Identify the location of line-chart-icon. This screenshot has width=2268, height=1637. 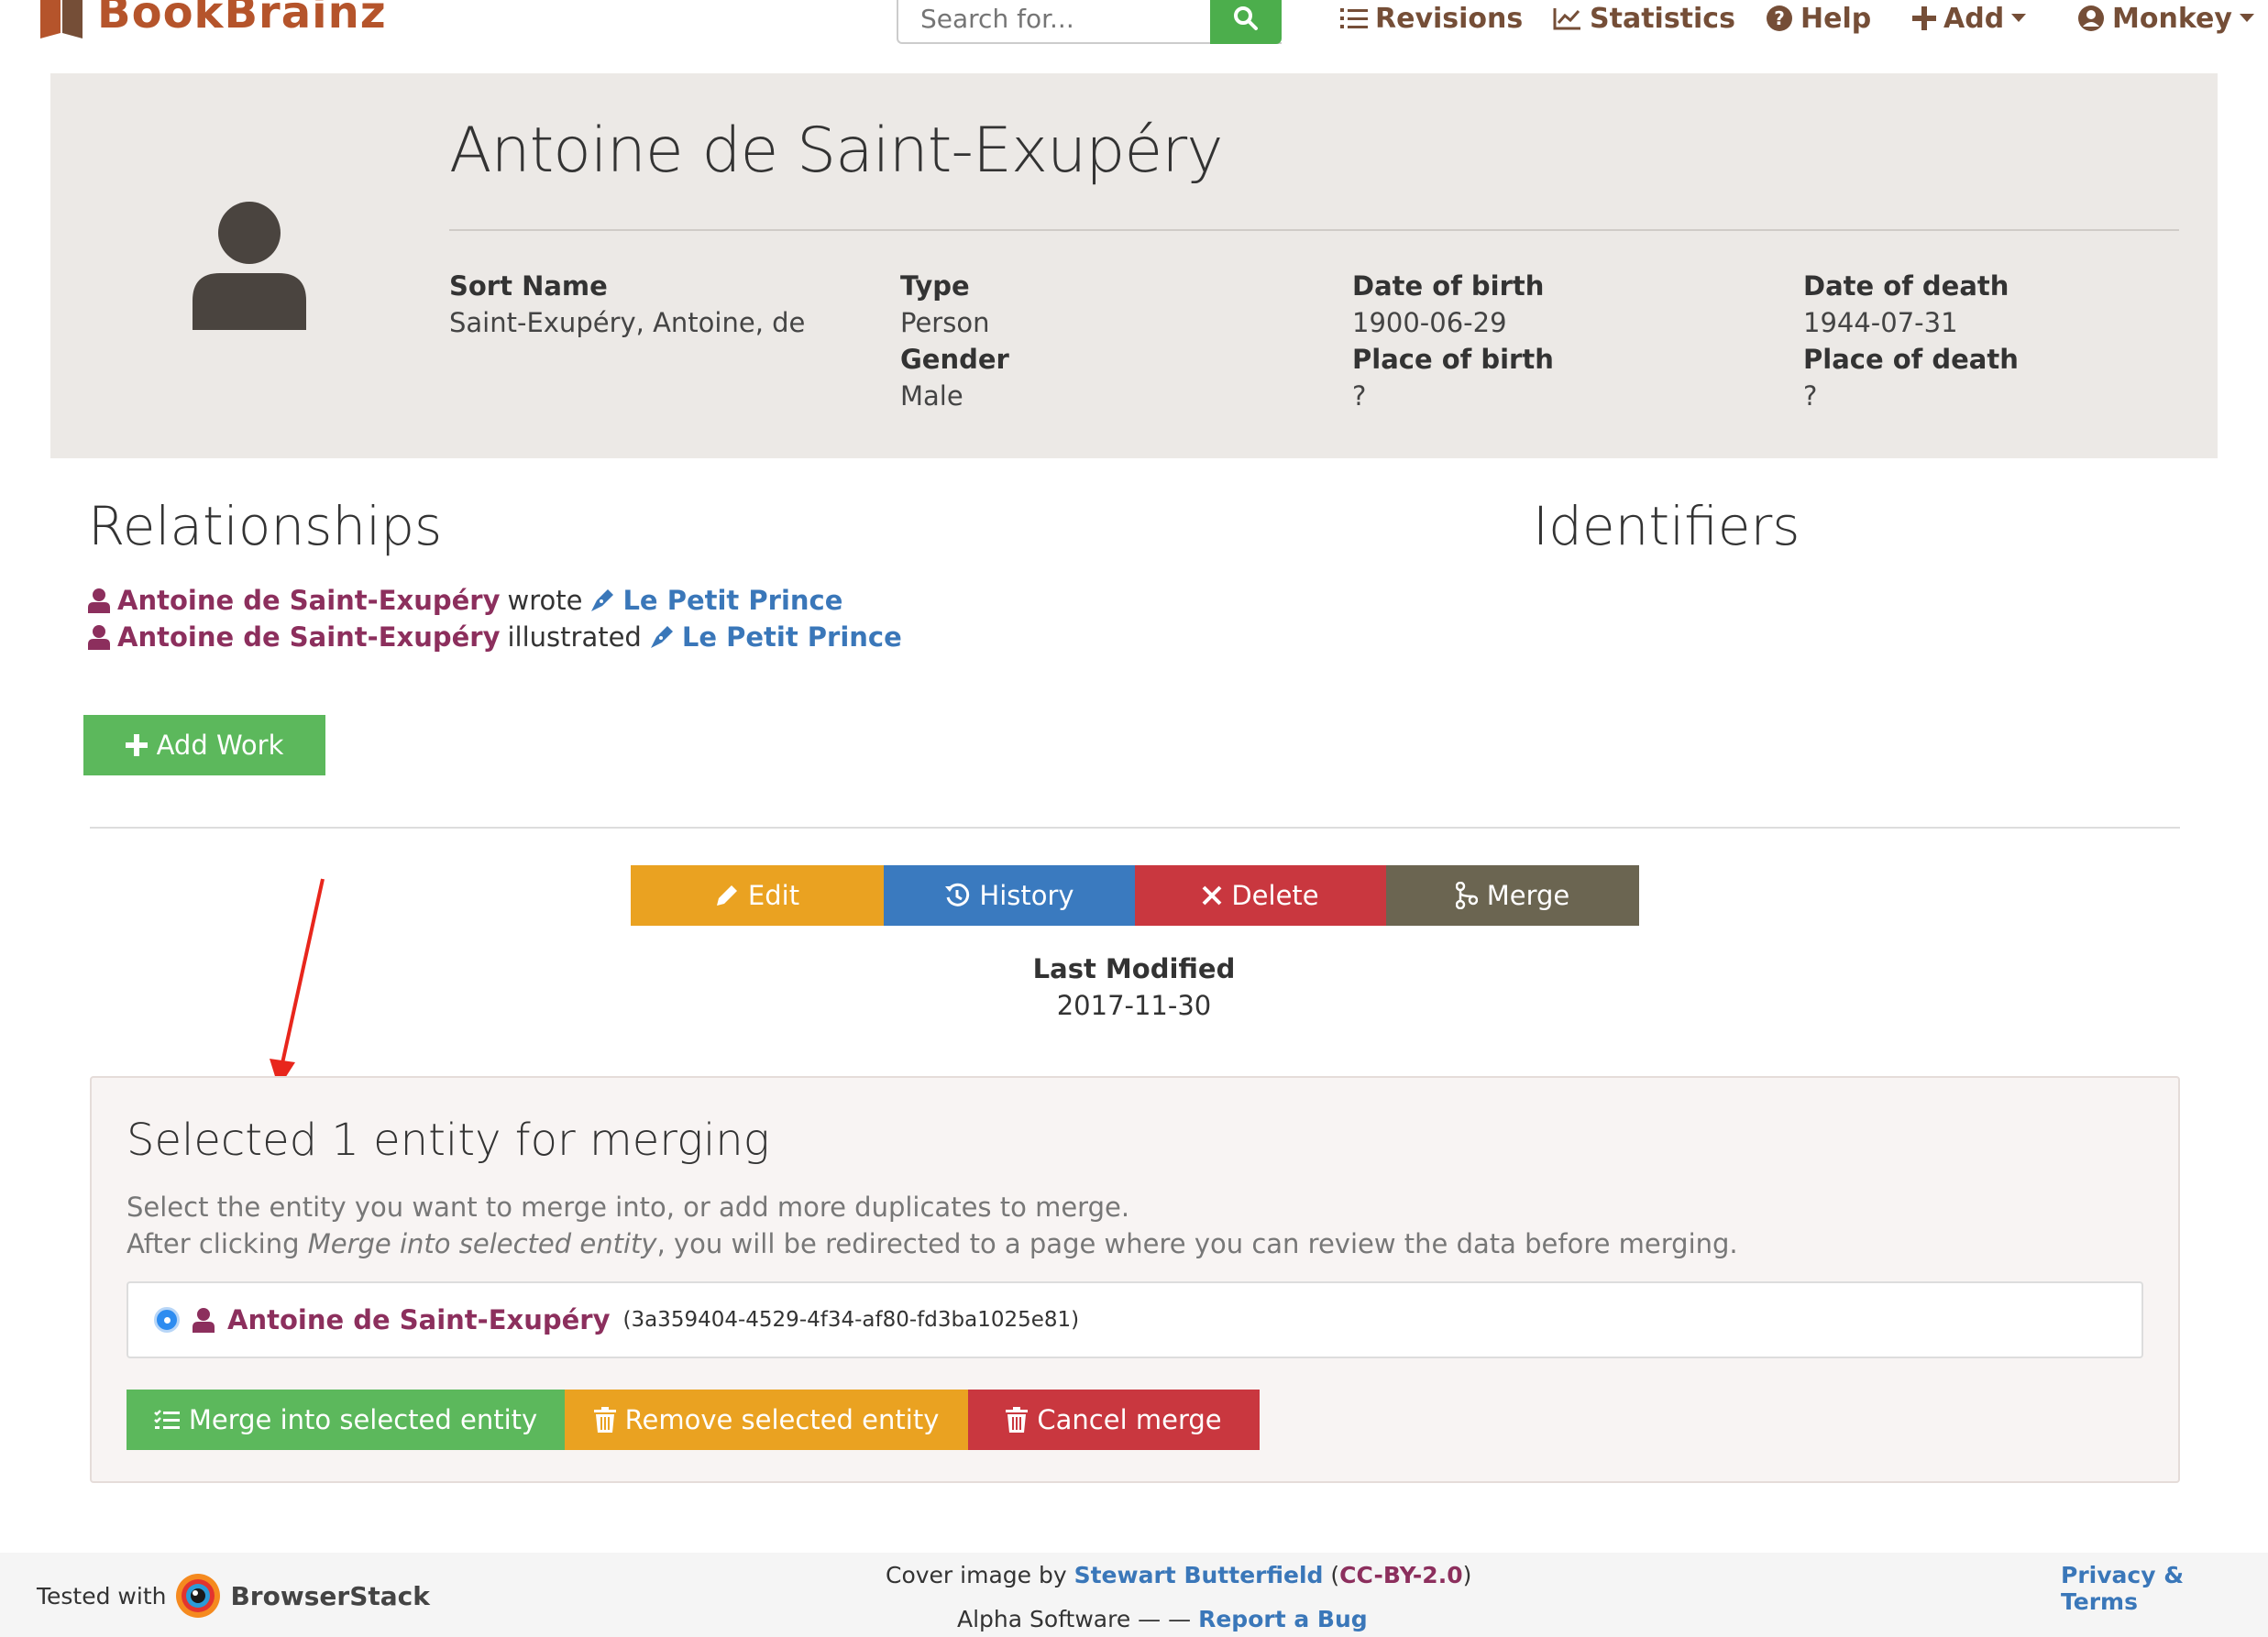
(1566, 19).